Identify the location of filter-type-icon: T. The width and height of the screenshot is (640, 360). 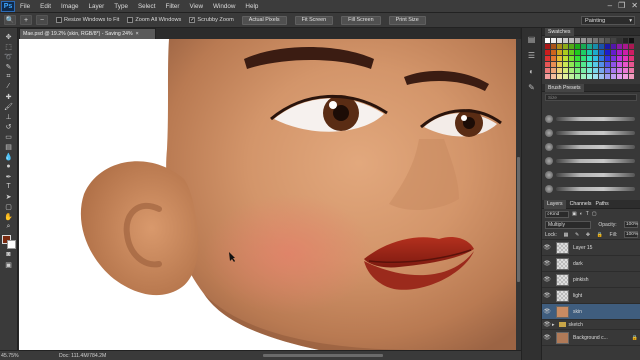
(587, 214).